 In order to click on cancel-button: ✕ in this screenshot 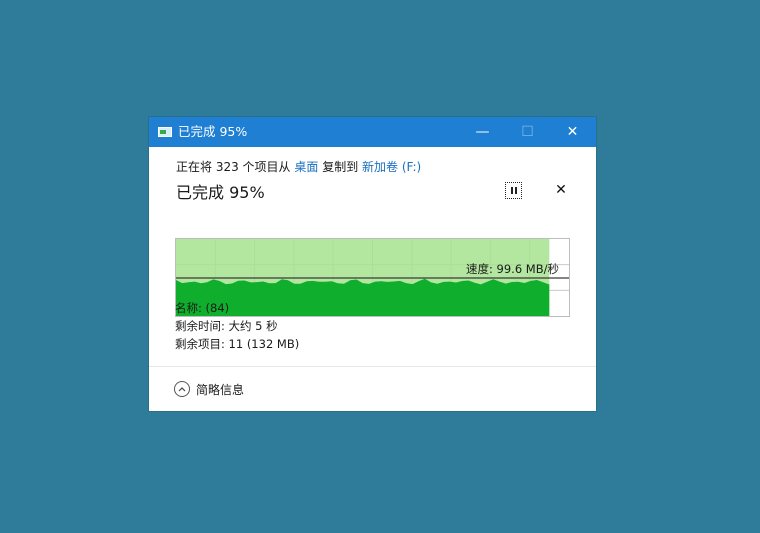, I will do `click(561, 190)`.